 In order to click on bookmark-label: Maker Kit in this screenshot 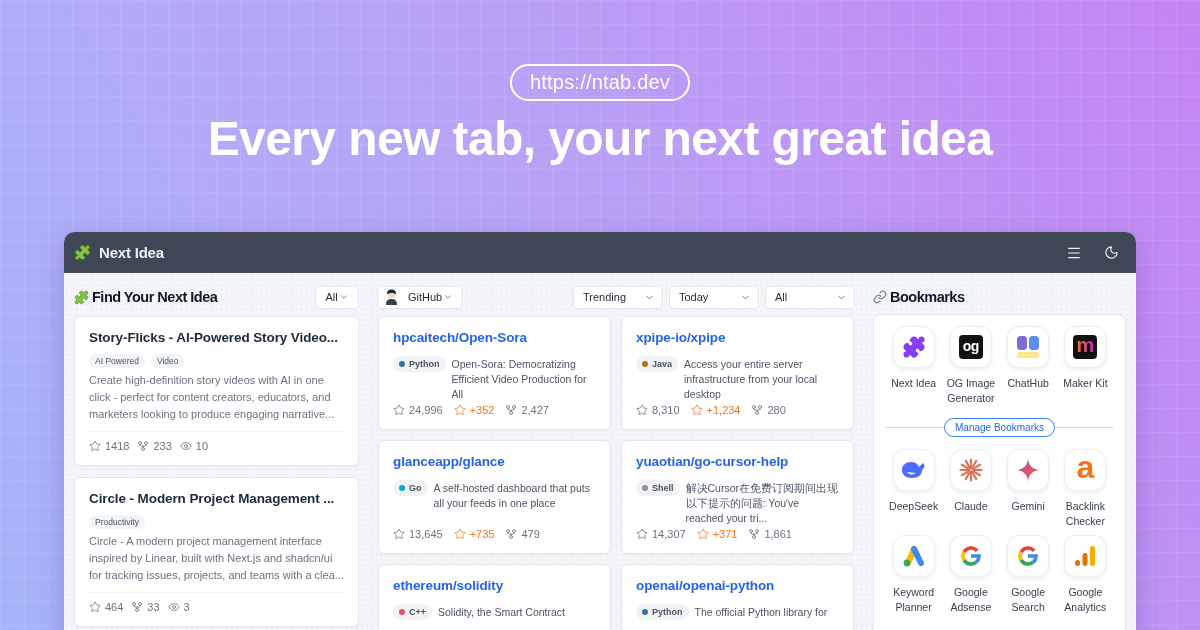, I will do `click(1085, 383)`.